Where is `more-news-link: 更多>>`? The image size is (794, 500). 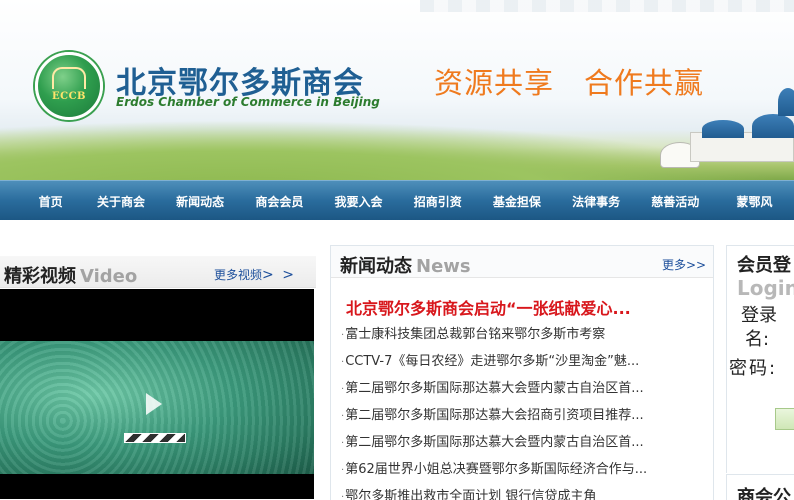 more-news-link: 更多>> is located at coordinates (684, 264).